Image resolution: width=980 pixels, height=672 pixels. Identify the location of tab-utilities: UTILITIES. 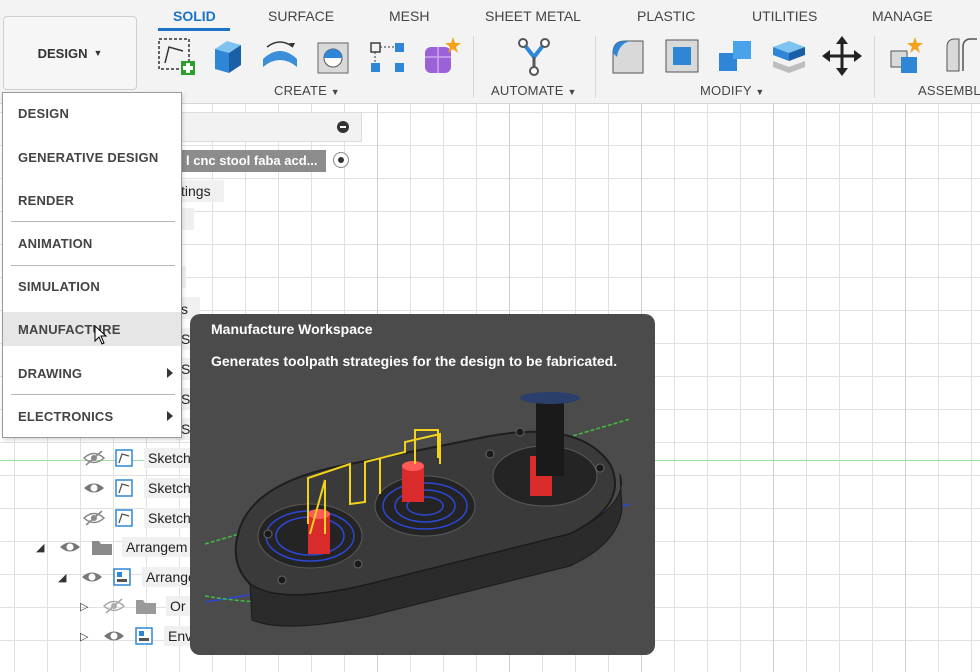
(784, 16).